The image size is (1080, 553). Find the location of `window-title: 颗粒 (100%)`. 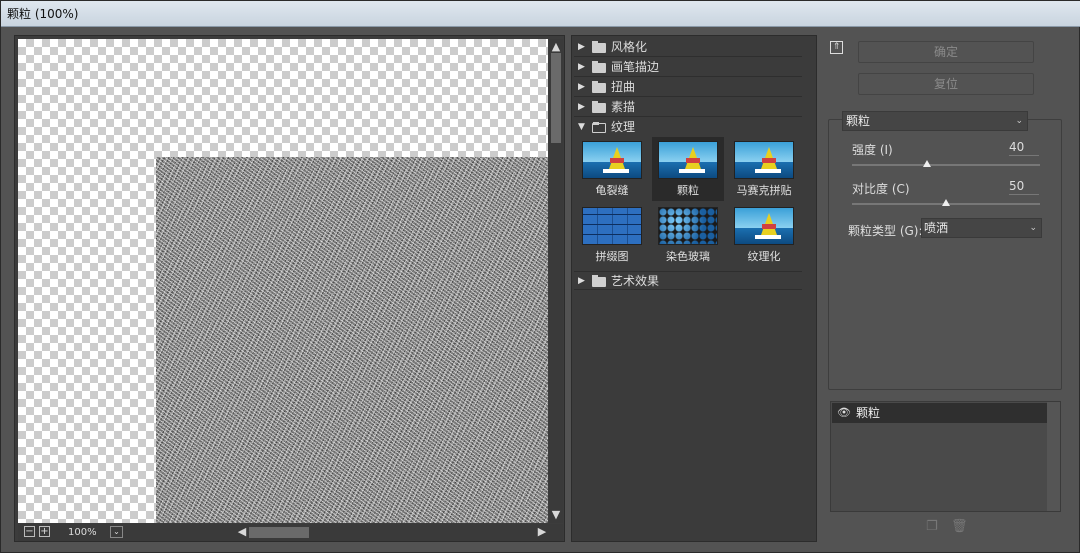

window-title: 颗粒 (100%) is located at coordinates (540, 14).